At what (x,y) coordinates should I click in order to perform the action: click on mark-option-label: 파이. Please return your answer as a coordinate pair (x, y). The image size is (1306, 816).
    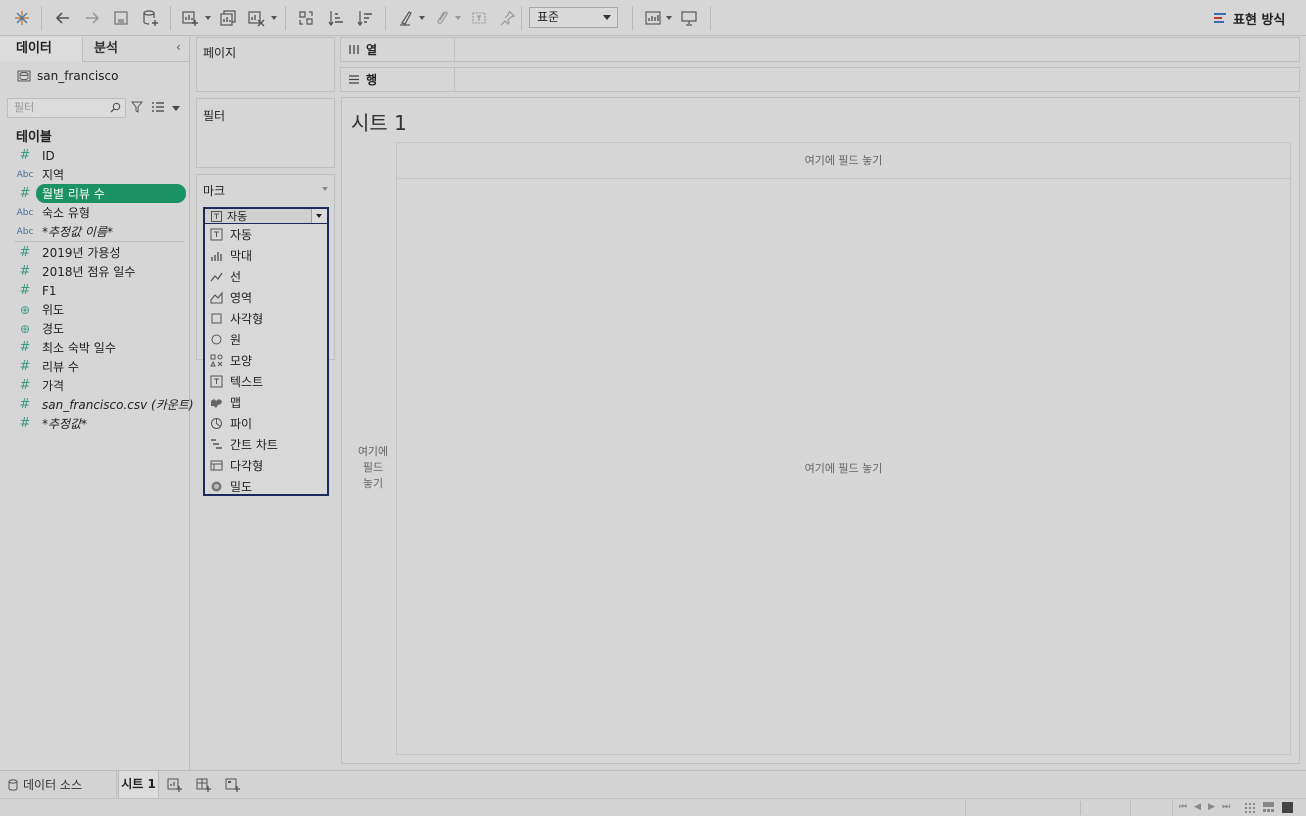
    Looking at the image, I should click on (241, 424).